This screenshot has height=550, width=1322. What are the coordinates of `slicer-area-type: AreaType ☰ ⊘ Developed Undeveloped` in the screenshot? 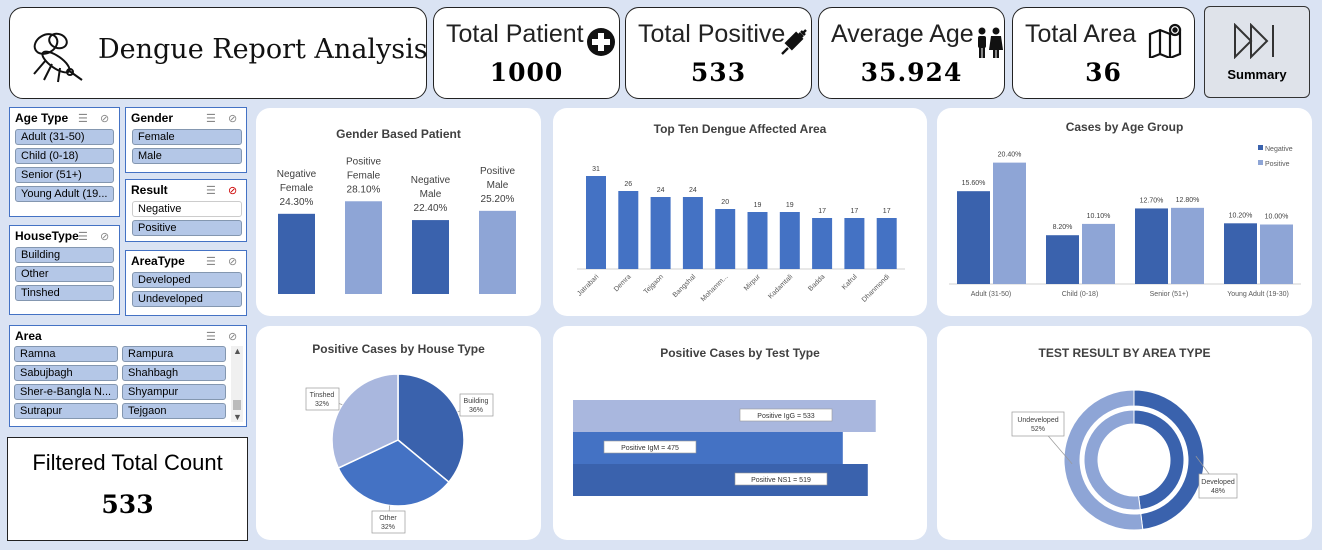 It's located at (186, 283).